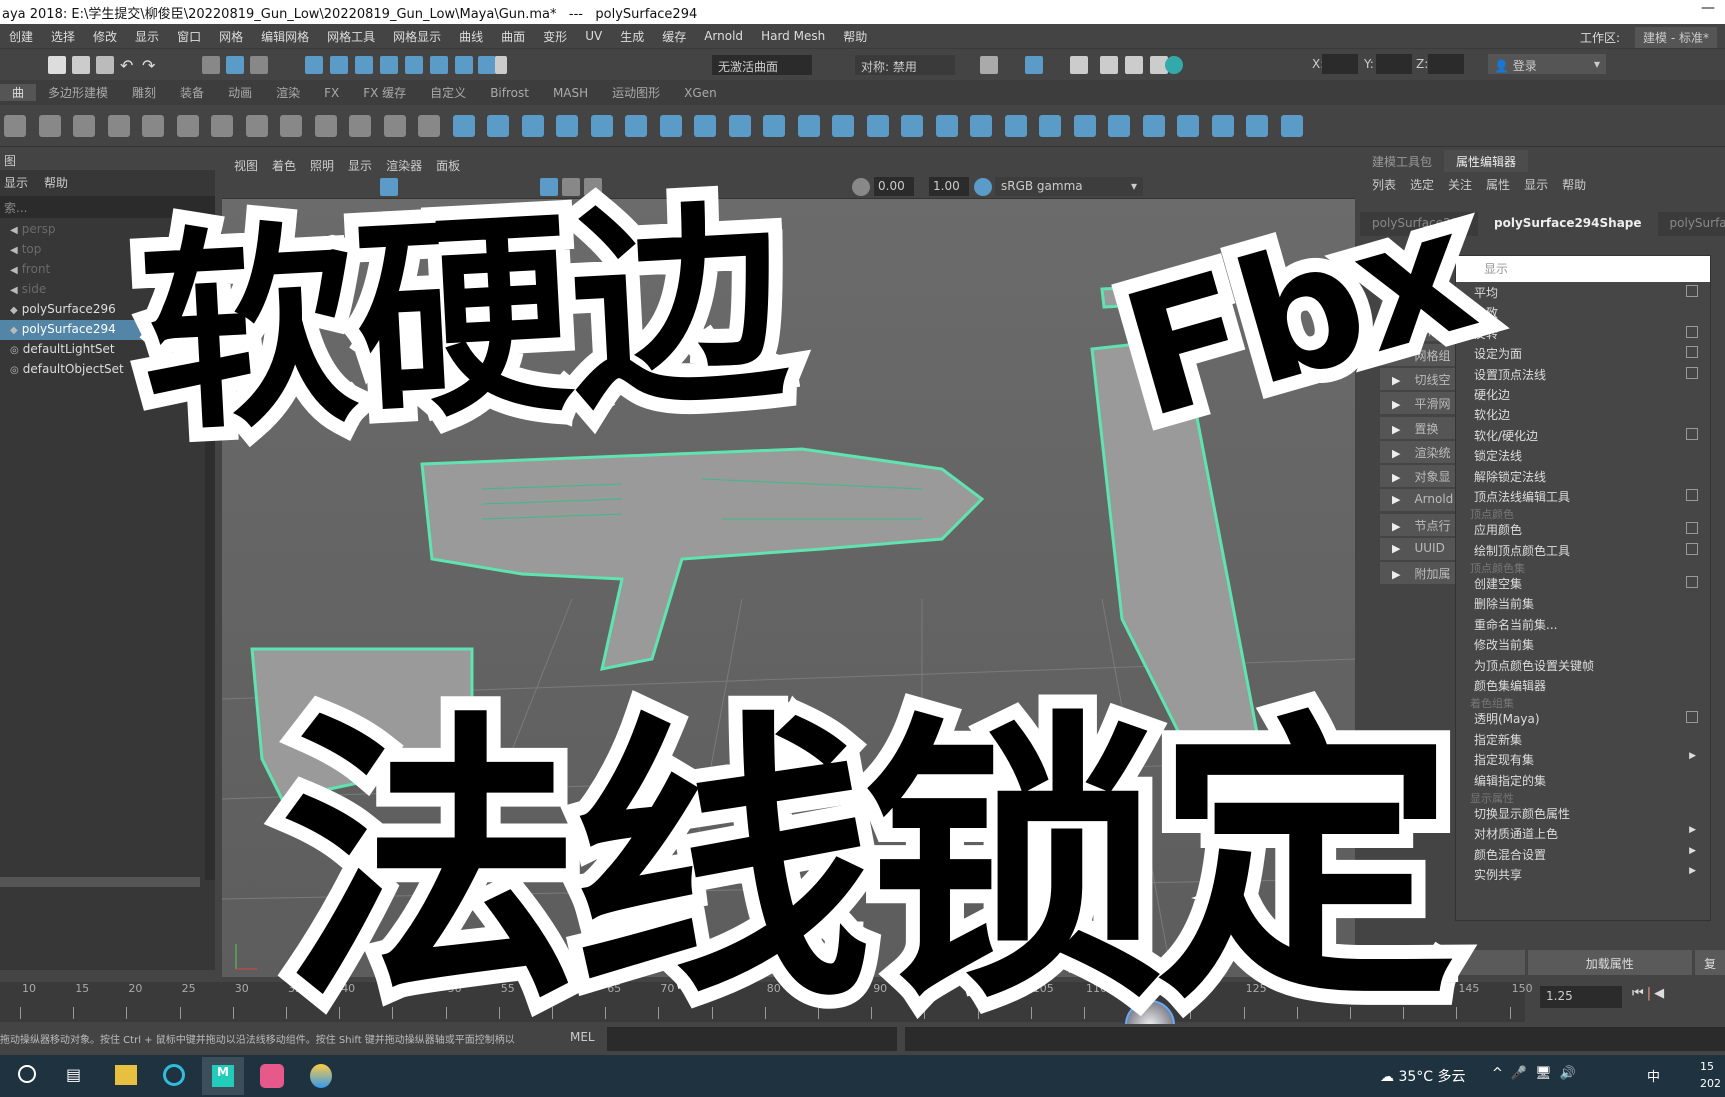 The image size is (1725, 1097). I want to click on playback-controls: ⏮|◀, so click(1649, 993).